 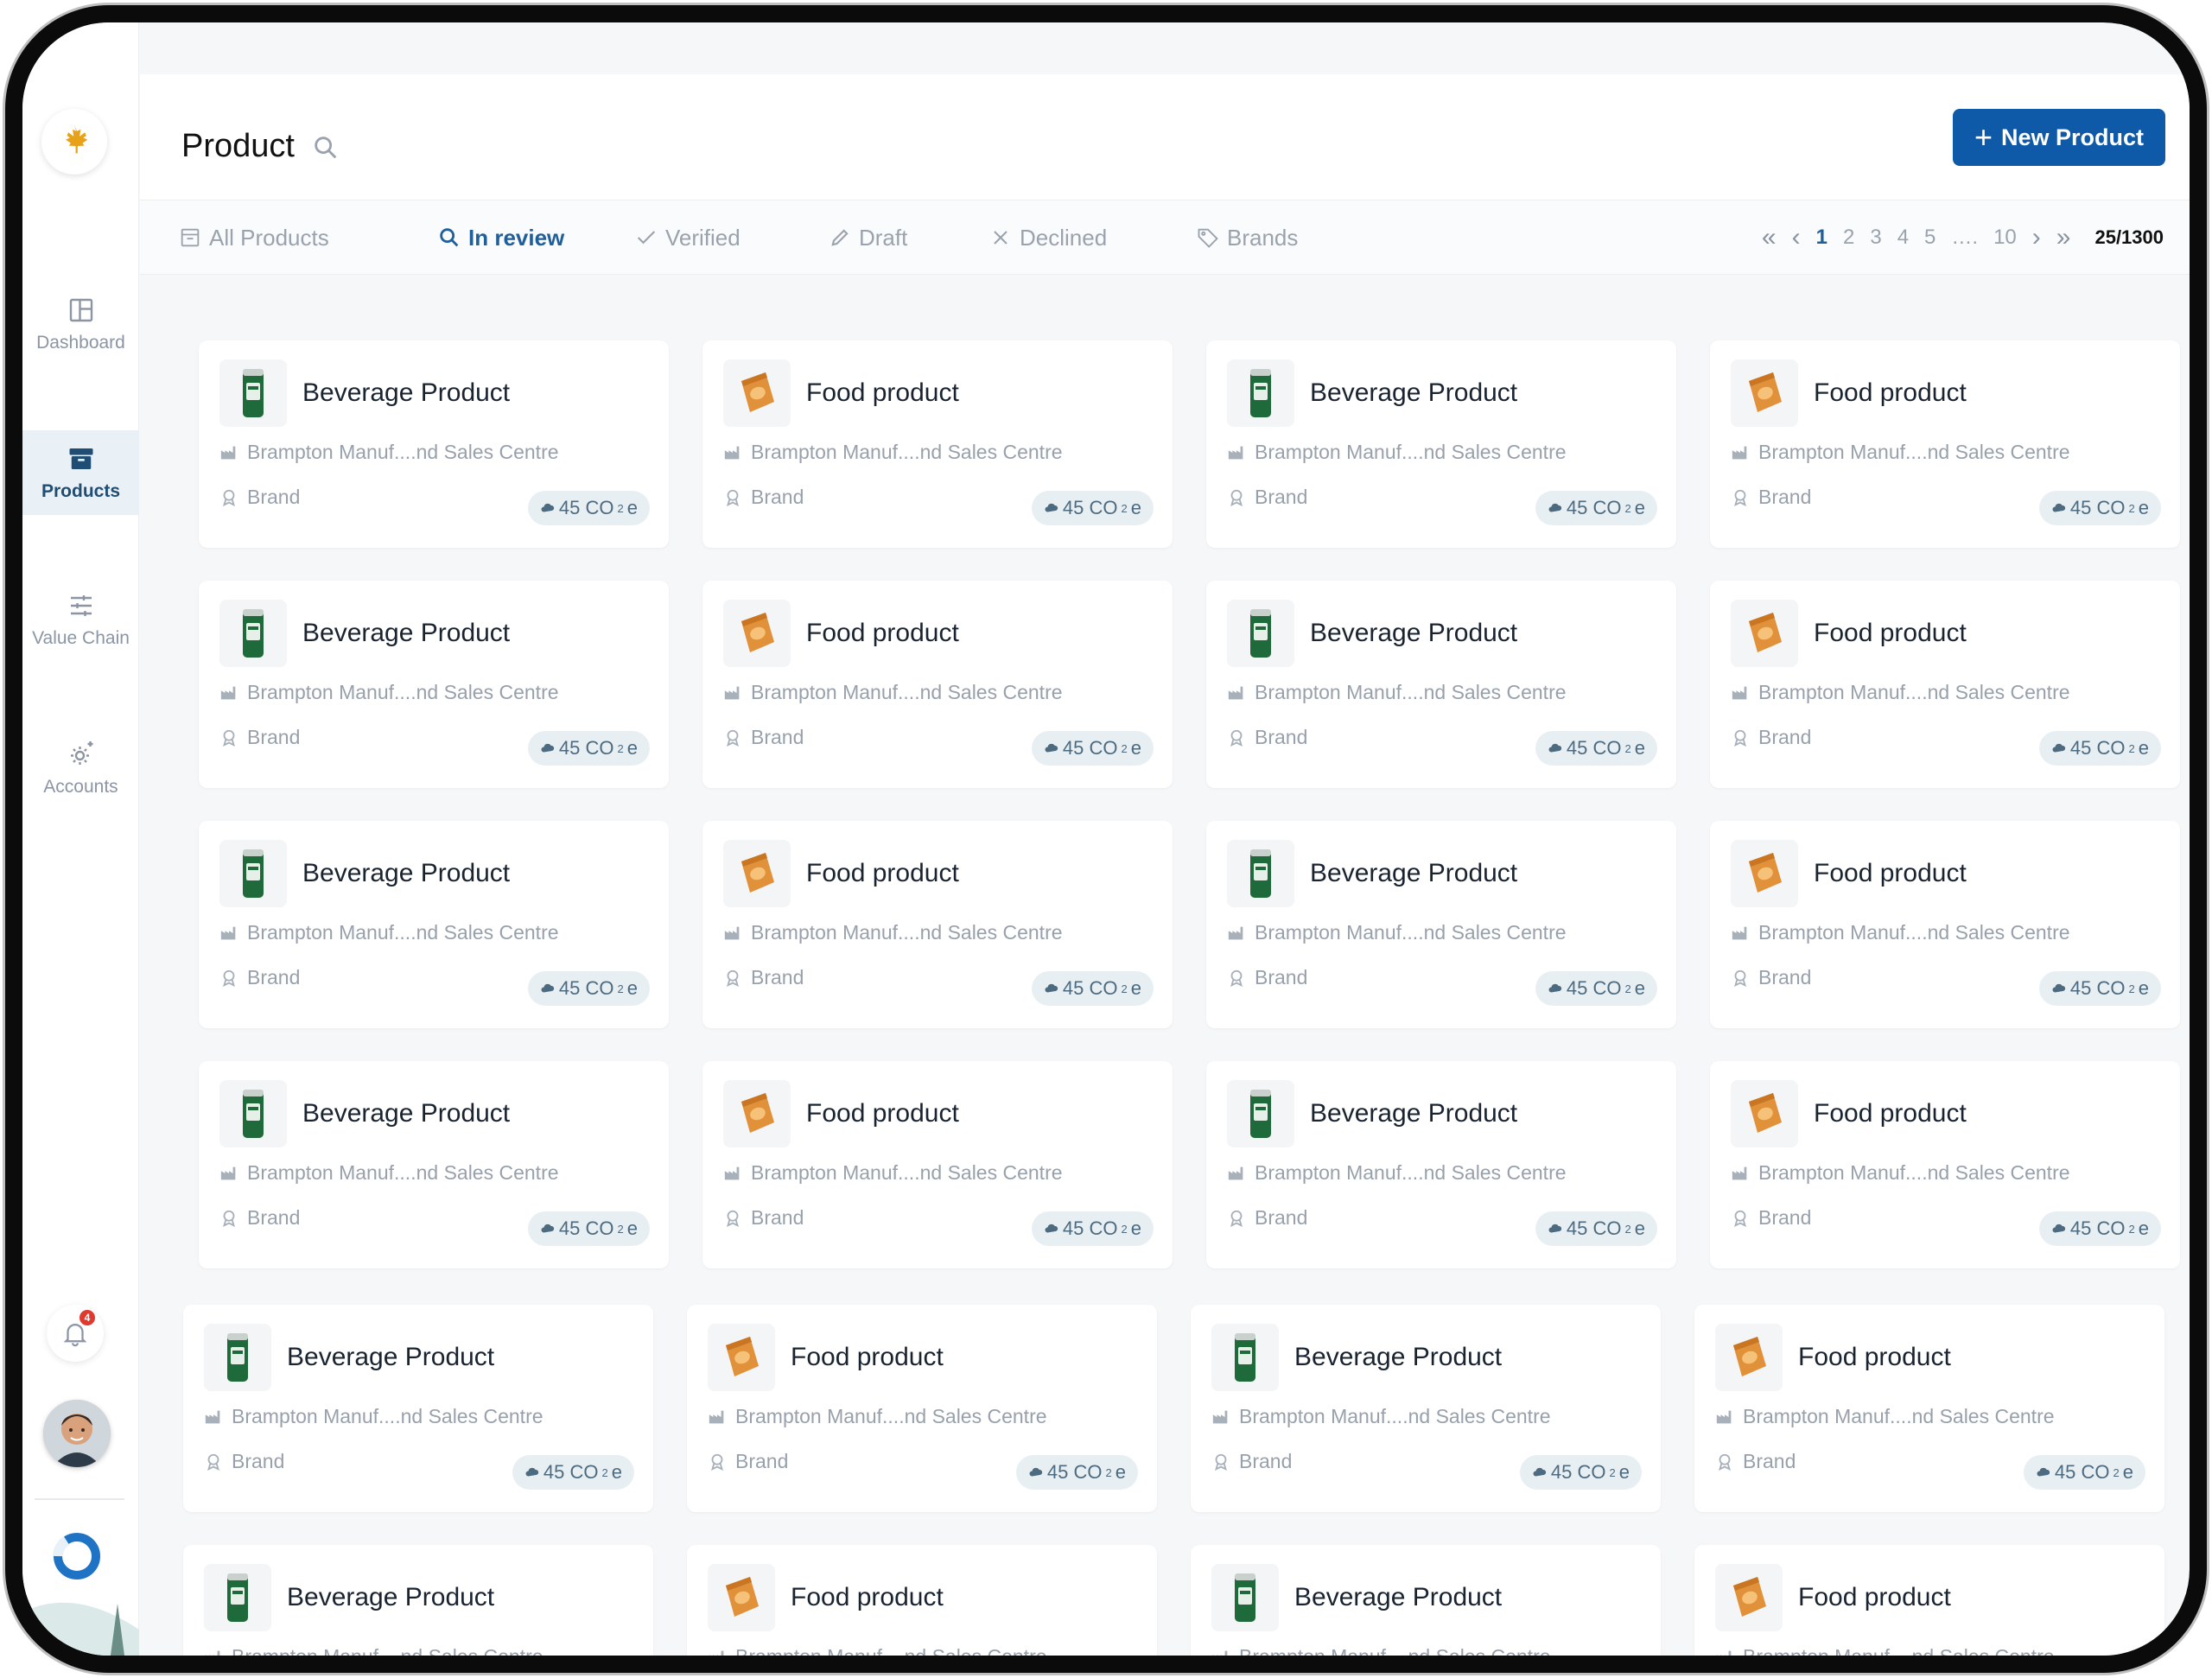 What do you see at coordinates (733, 738) in the screenshot?
I see `brand-badge-icon` at bounding box center [733, 738].